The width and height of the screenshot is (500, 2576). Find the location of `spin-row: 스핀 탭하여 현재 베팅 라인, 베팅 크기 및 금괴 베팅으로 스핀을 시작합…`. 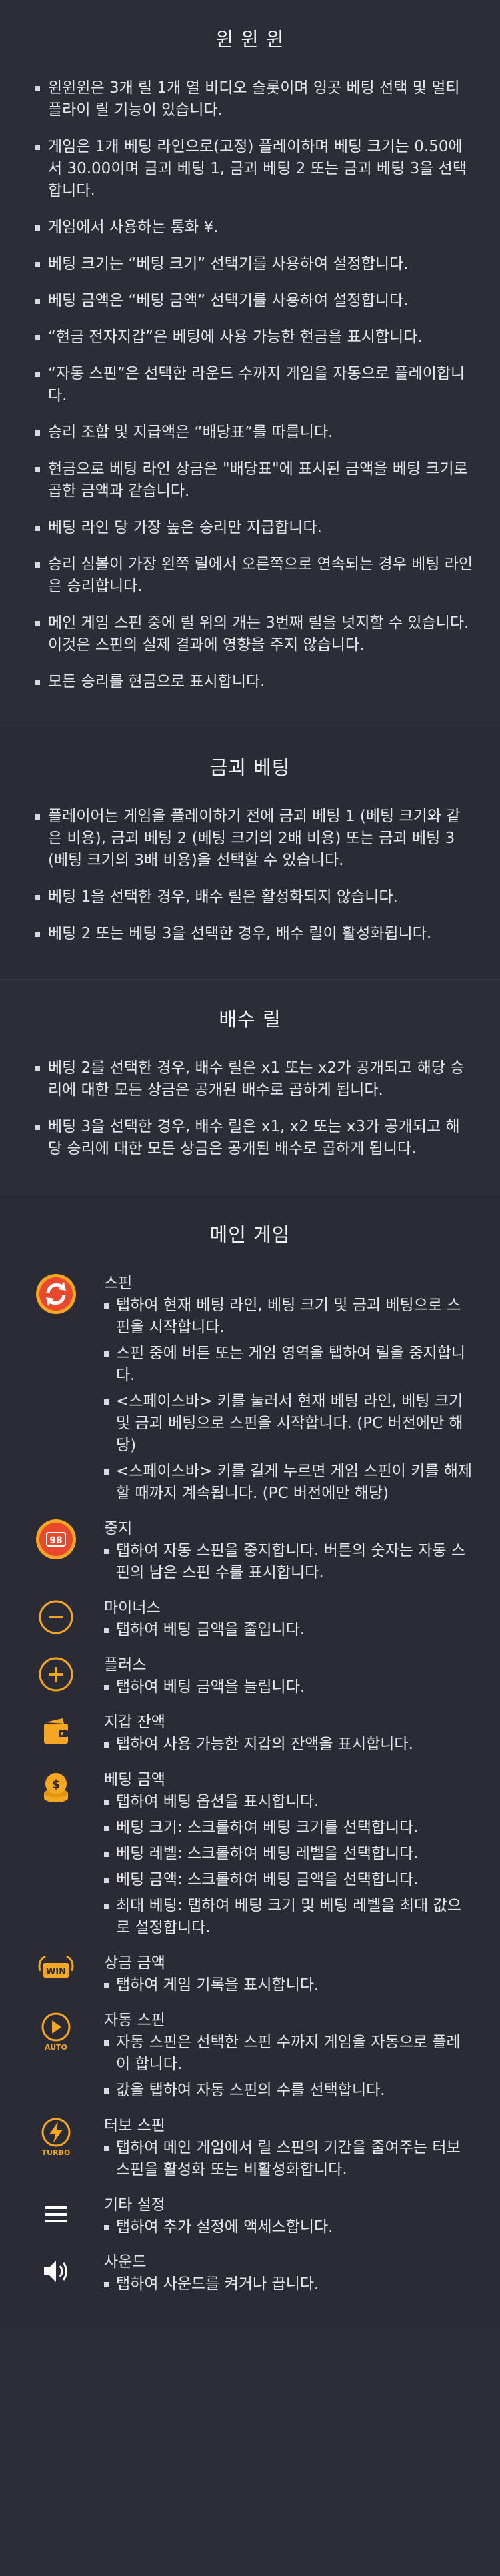

spin-row: 스핀 탭하여 현재 베팅 라인, 베팅 크기 및 금괴 베팅으로 스핀을 시작합… is located at coordinates (252, 1391).